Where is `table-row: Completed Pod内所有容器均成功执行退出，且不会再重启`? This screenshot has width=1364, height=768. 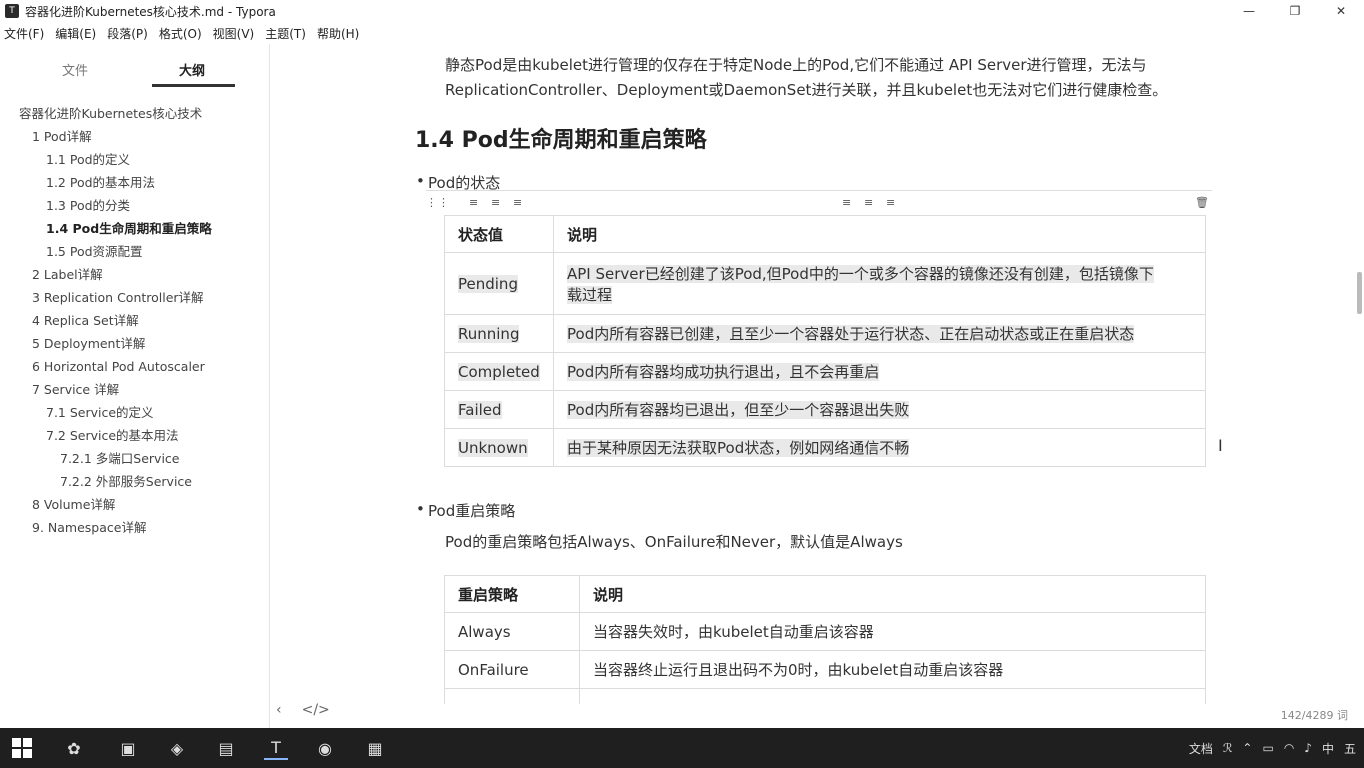 table-row: Completed Pod内所有容器均成功执行退出，且不会再重启 is located at coordinates (825, 371).